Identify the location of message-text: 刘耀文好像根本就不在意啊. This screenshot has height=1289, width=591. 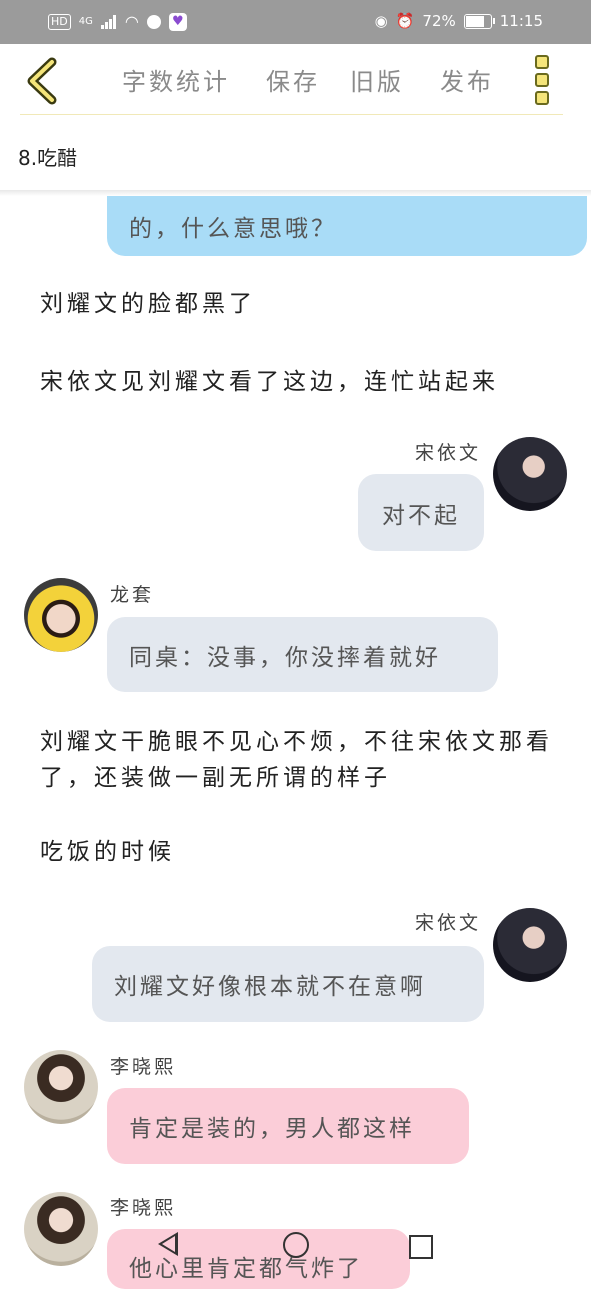
(270, 987).